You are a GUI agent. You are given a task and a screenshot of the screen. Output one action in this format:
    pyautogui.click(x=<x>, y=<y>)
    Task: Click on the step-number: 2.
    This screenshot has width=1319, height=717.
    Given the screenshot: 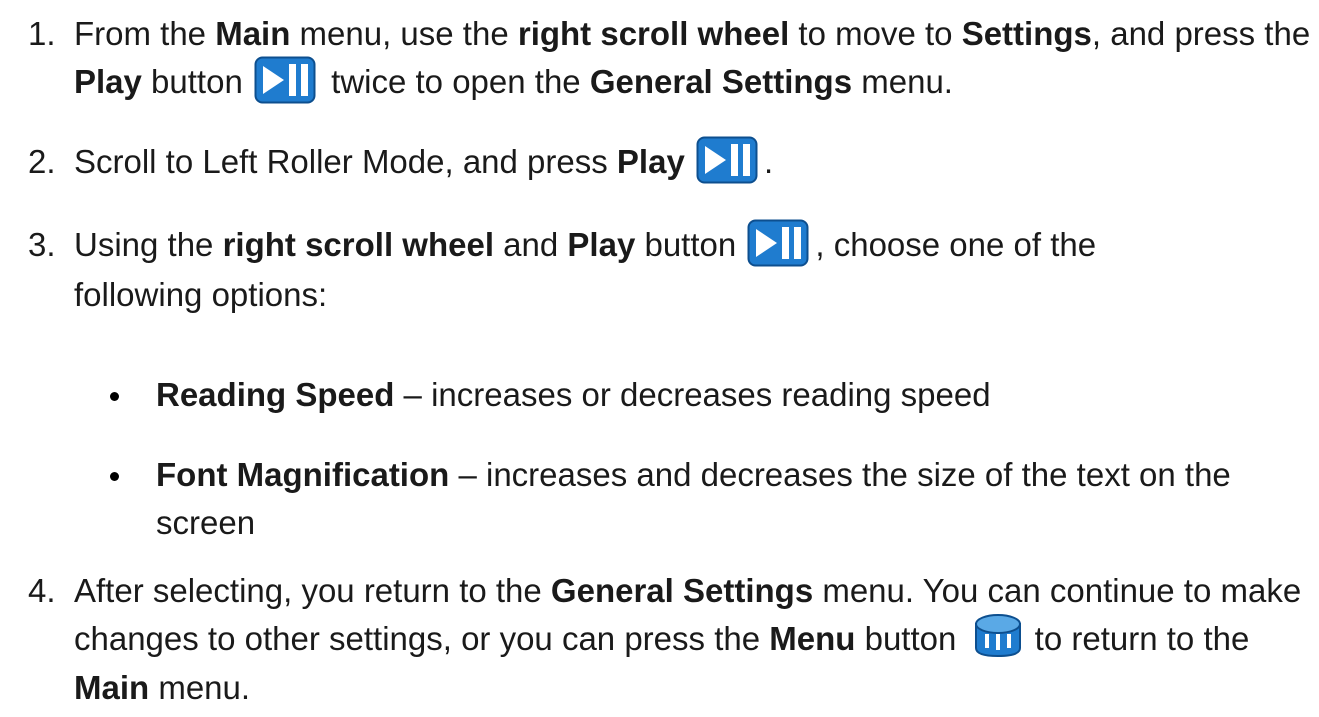 What is the action you would take?
    pyautogui.click(x=42, y=161)
    